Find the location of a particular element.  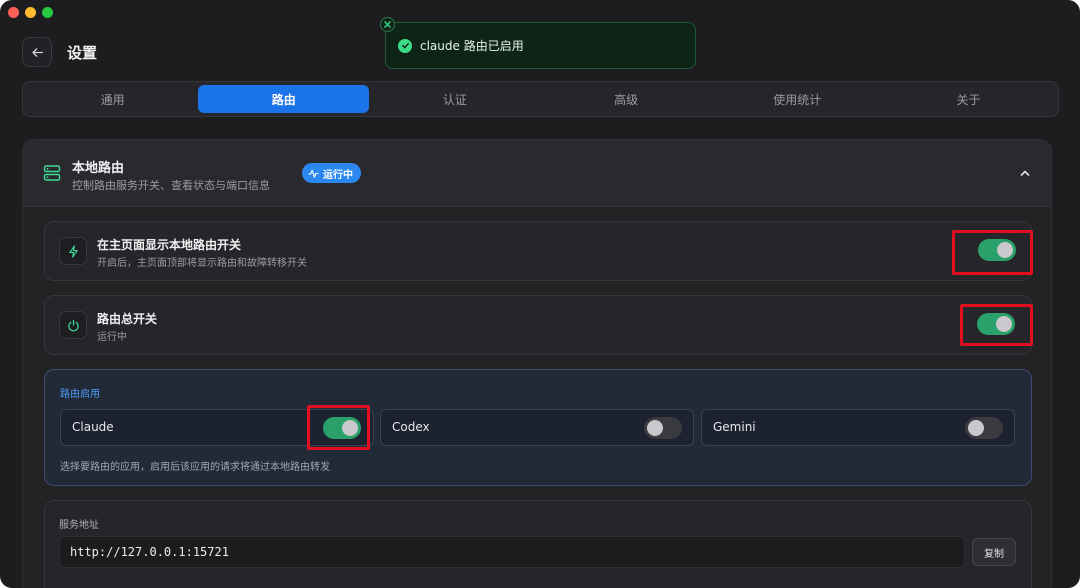

power-icon is located at coordinates (73, 325).